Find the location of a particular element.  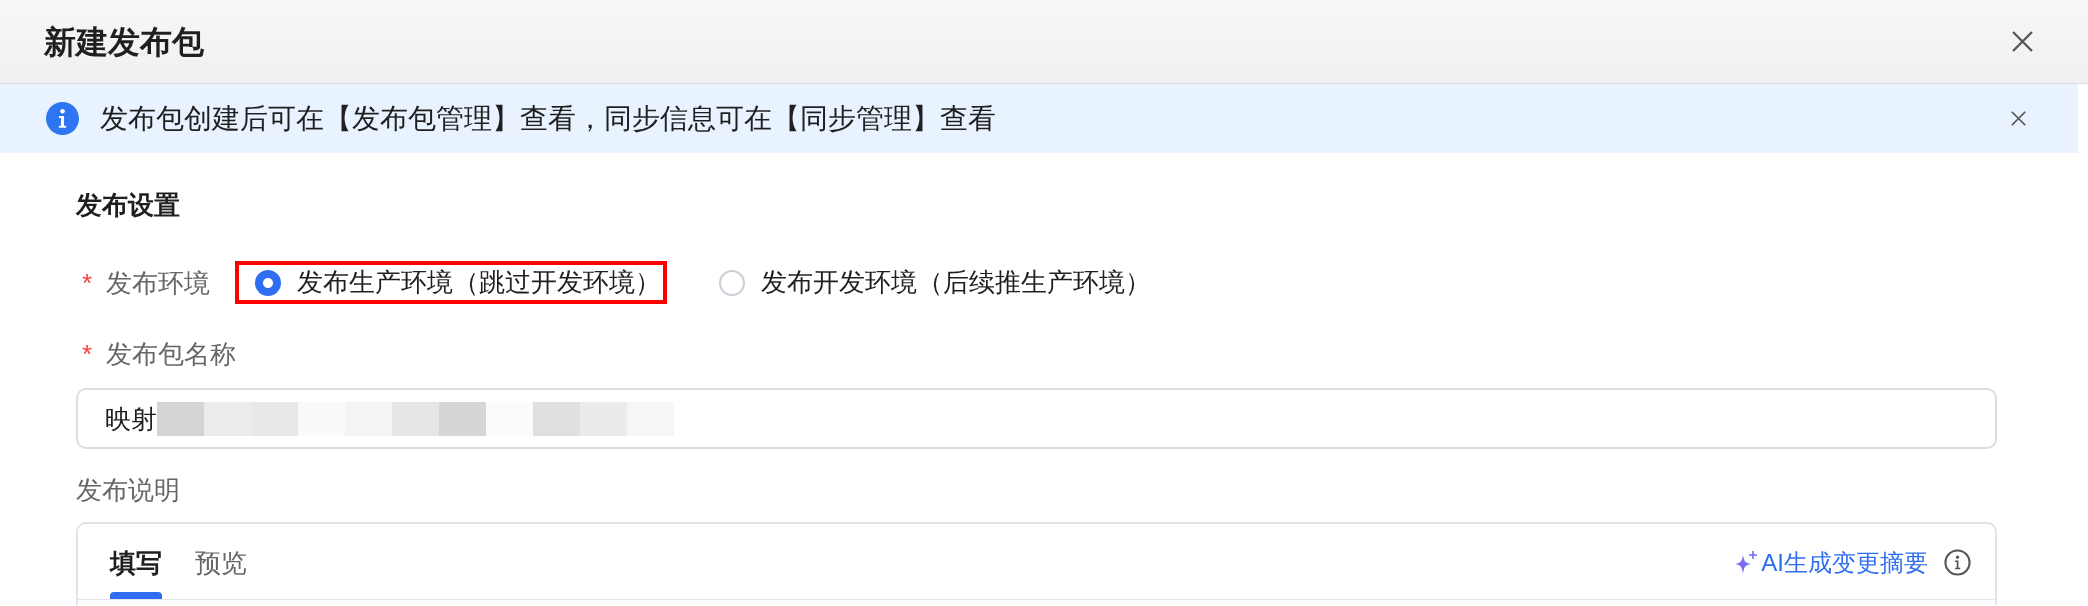

dismiss-button is located at coordinates (2018, 118).